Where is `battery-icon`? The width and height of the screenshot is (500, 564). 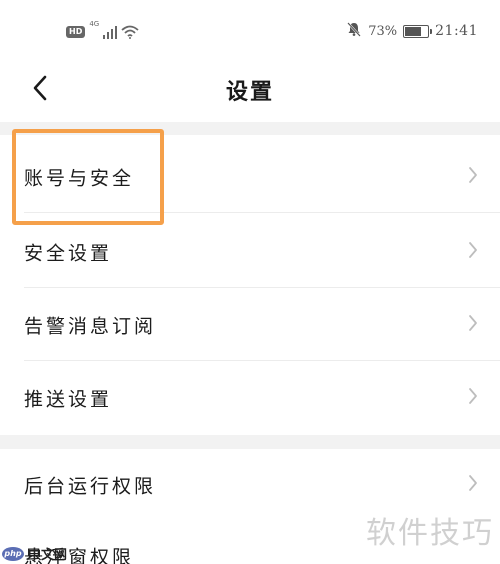
battery-icon is located at coordinates (418, 31).